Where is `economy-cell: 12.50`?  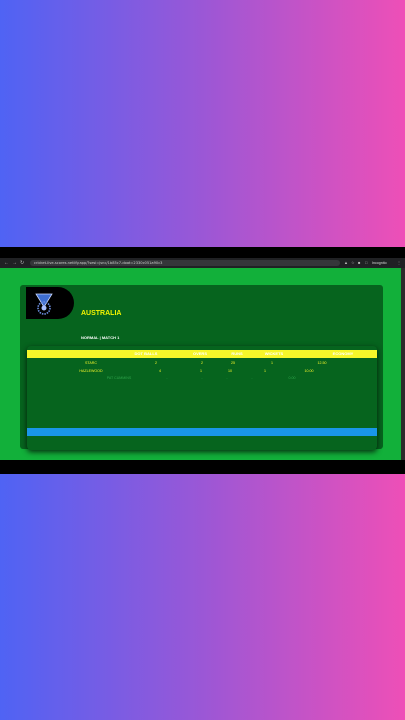 economy-cell: 12.50 is located at coordinates (322, 363).